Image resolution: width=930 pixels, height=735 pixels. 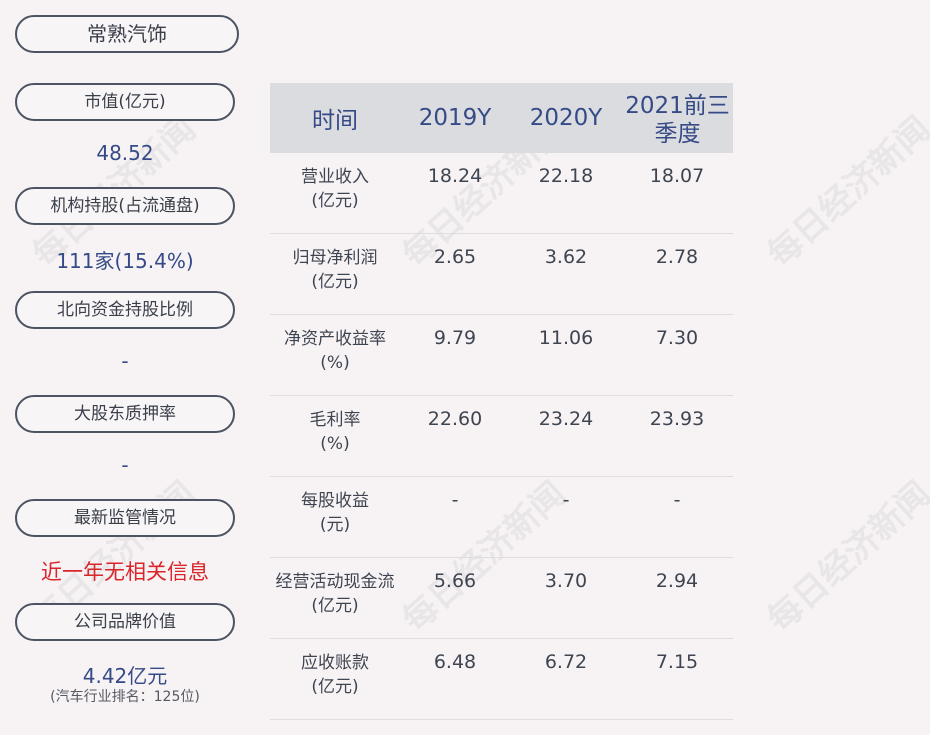 I want to click on pledge-label: 大股东质押率, so click(x=125, y=414).